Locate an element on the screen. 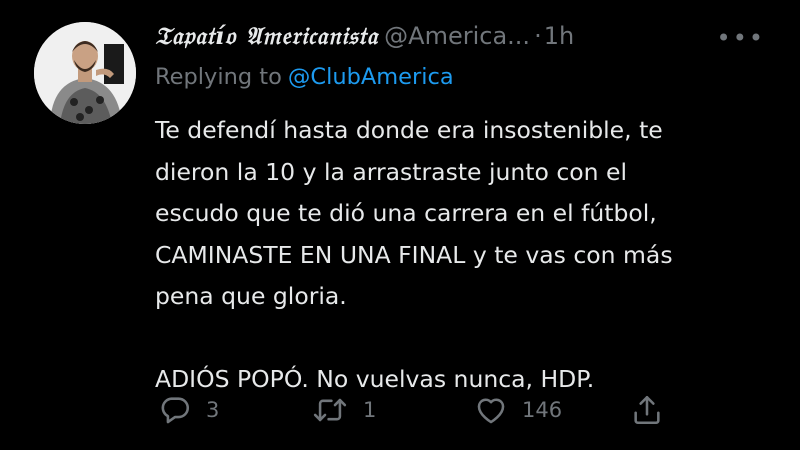  avatar is located at coordinates (85, 73).